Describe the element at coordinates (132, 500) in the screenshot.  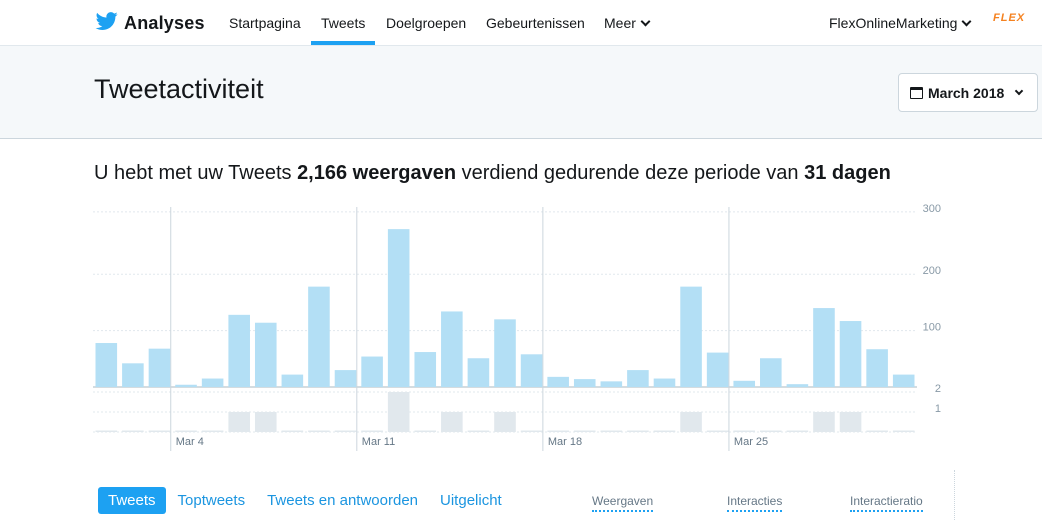
I see `tab-tweets: Tweets` at that location.